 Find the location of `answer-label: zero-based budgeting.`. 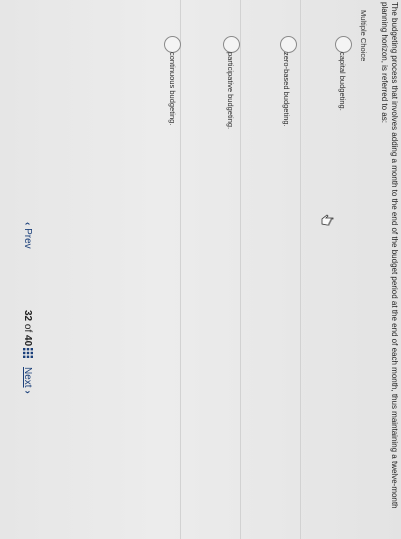

answer-label: zero-based budgeting. is located at coordinates (286, 89).